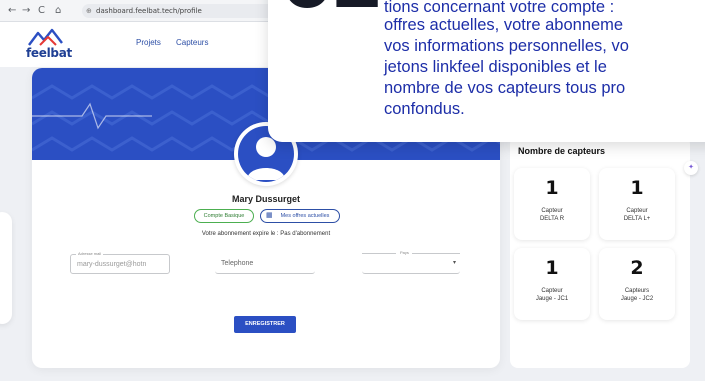 The height and width of the screenshot is (381, 705). What do you see at coordinates (112, 264) in the screenshot?
I see `email-value: mary-dussurget@hotn` at bounding box center [112, 264].